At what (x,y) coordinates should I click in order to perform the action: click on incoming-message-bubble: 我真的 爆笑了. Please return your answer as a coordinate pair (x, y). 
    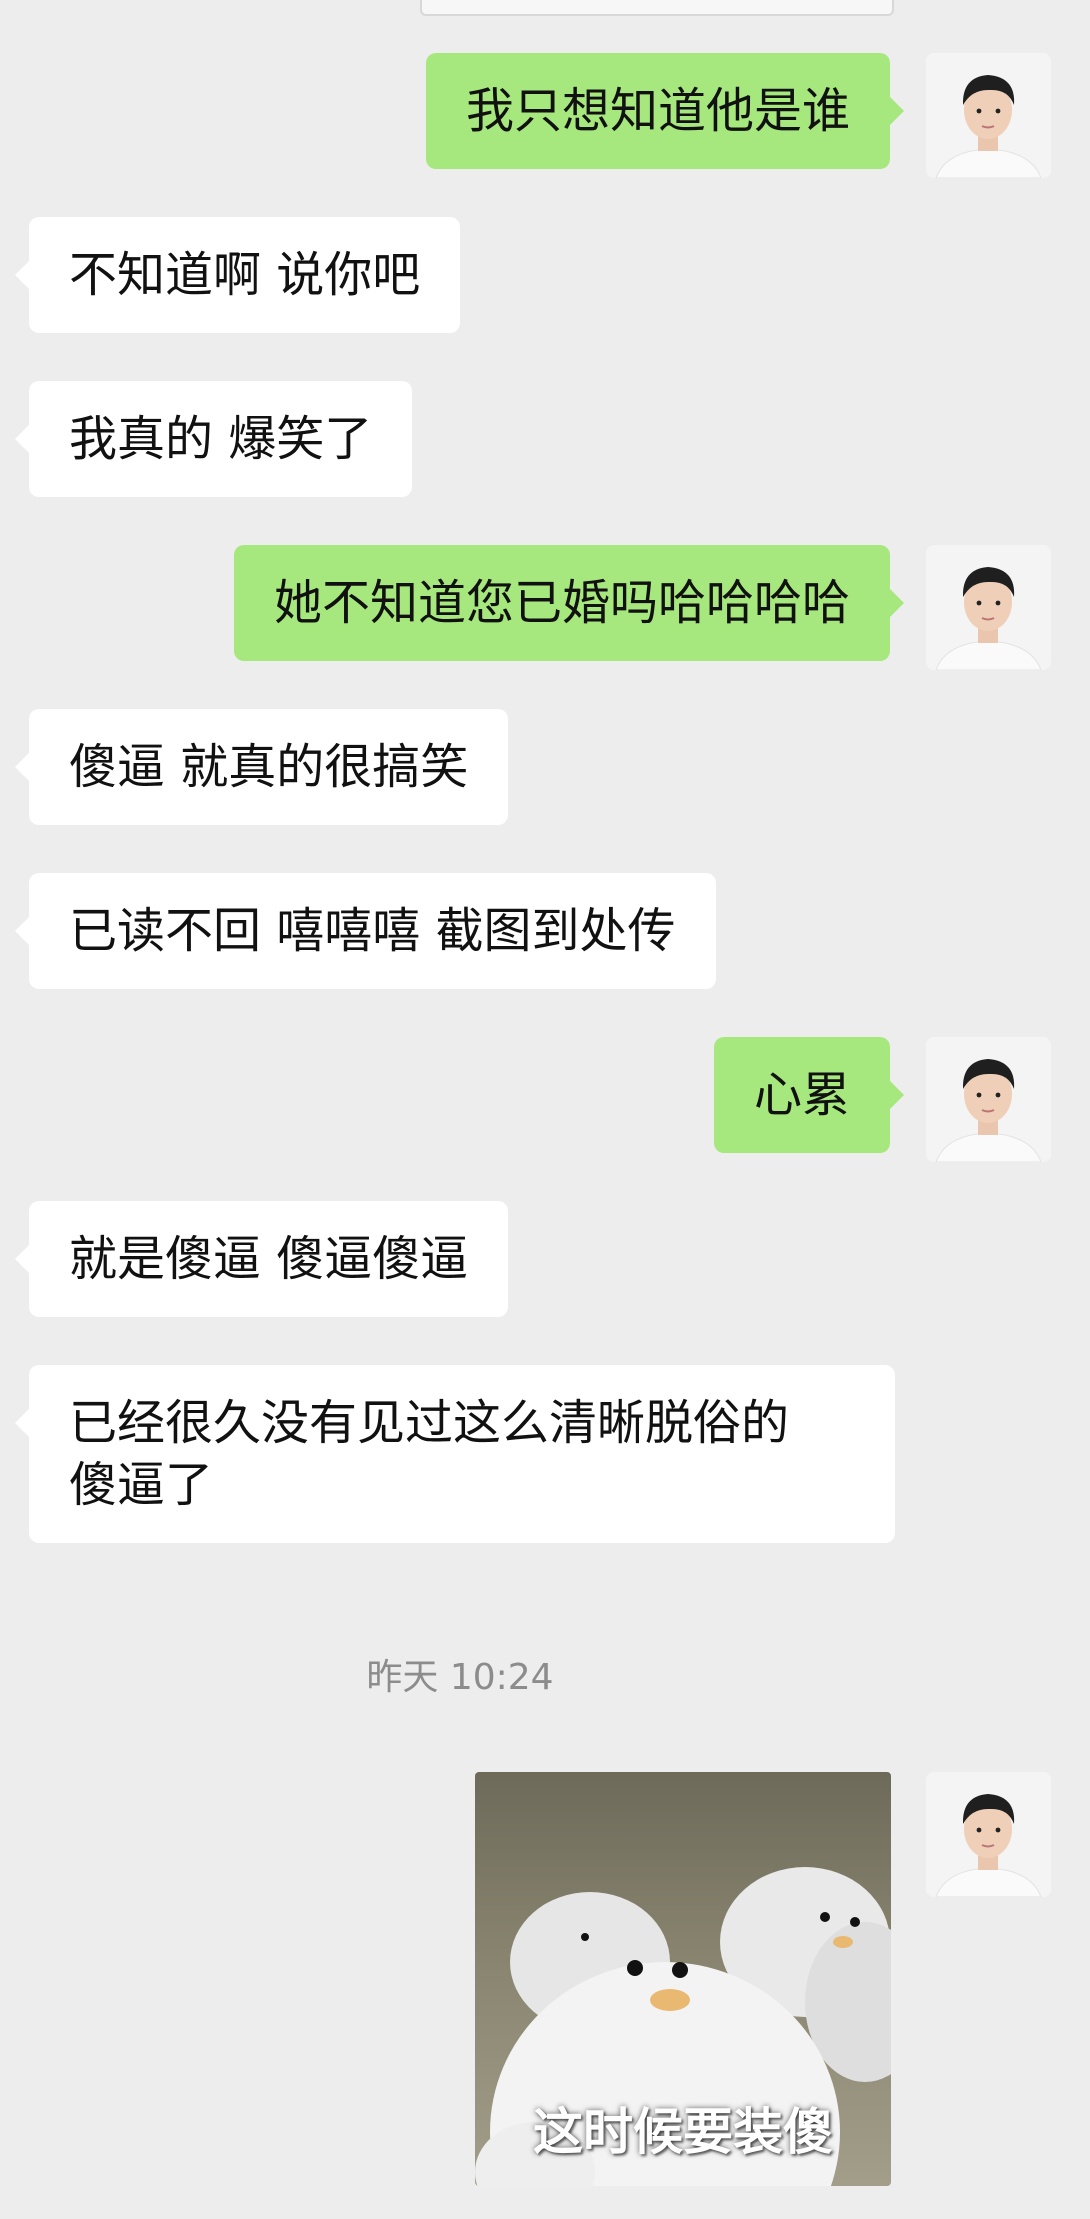
    Looking at the image, I should click on (213, 439).